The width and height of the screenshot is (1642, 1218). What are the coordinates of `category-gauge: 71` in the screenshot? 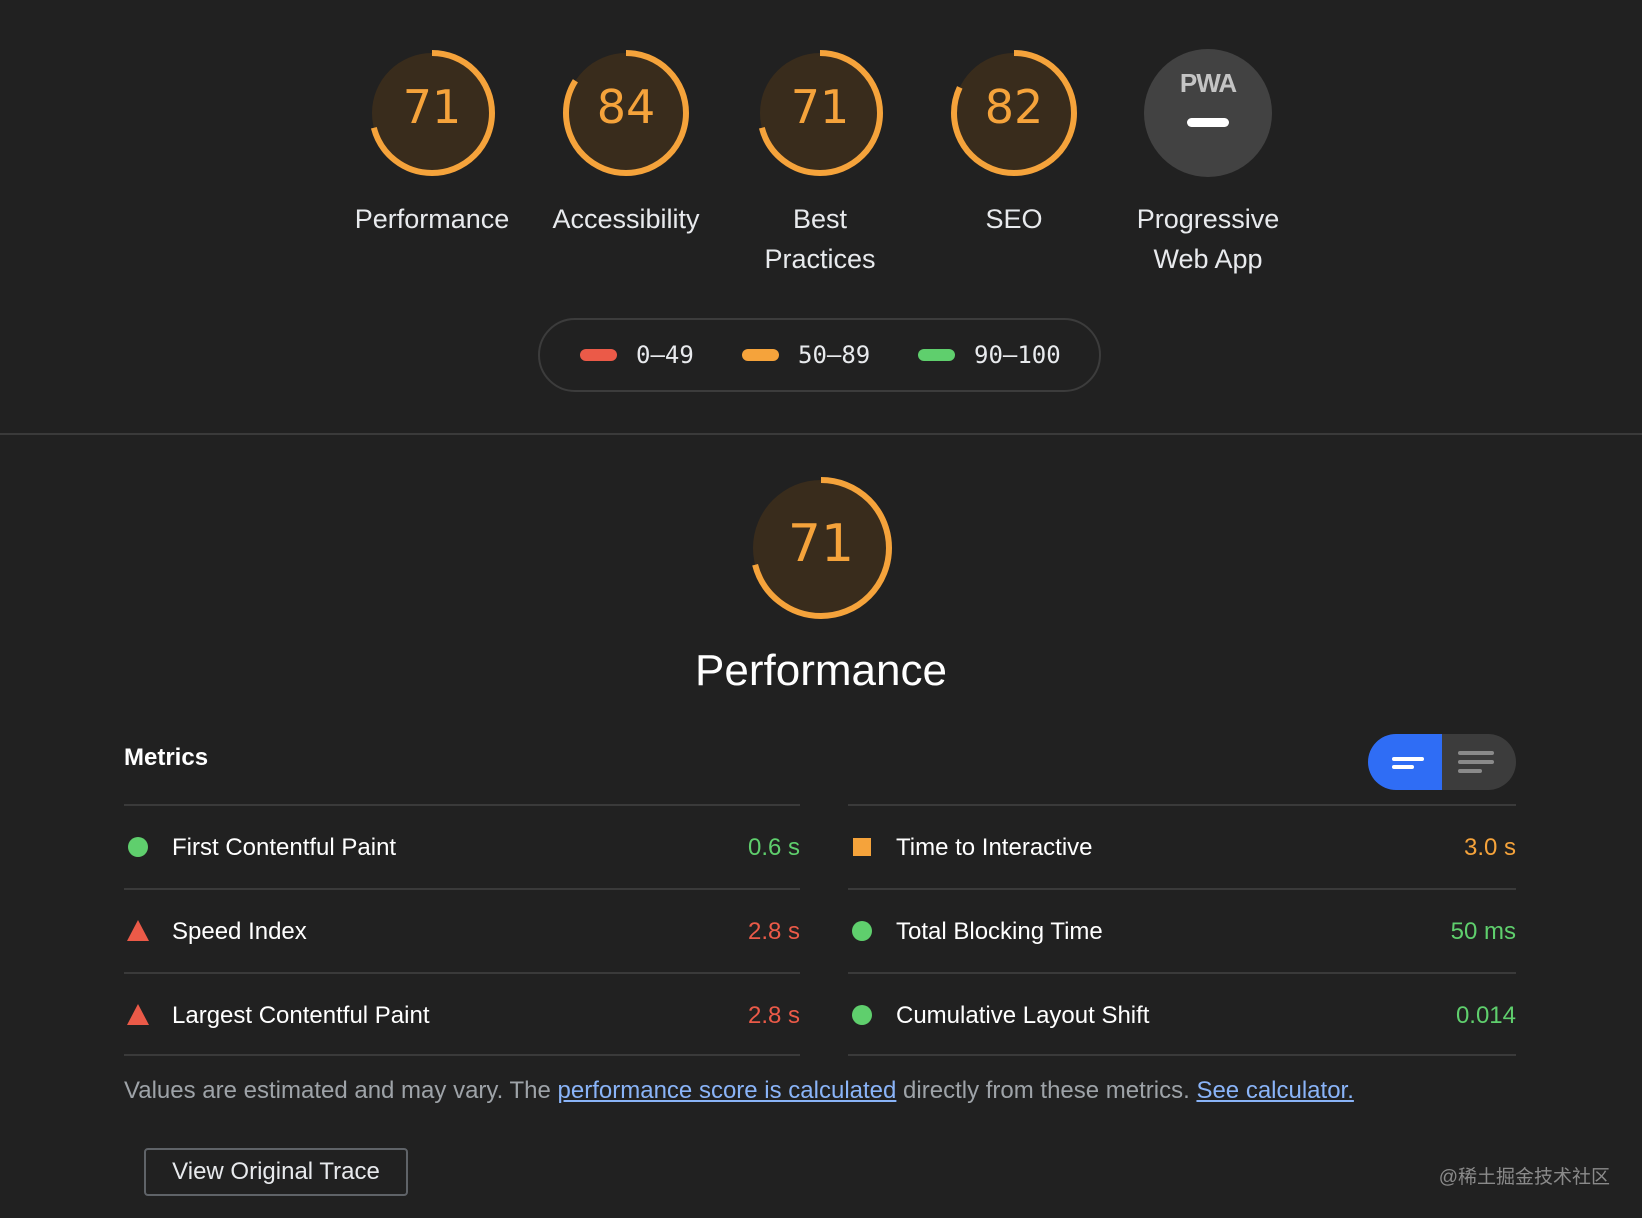 It's located at (821, 548).